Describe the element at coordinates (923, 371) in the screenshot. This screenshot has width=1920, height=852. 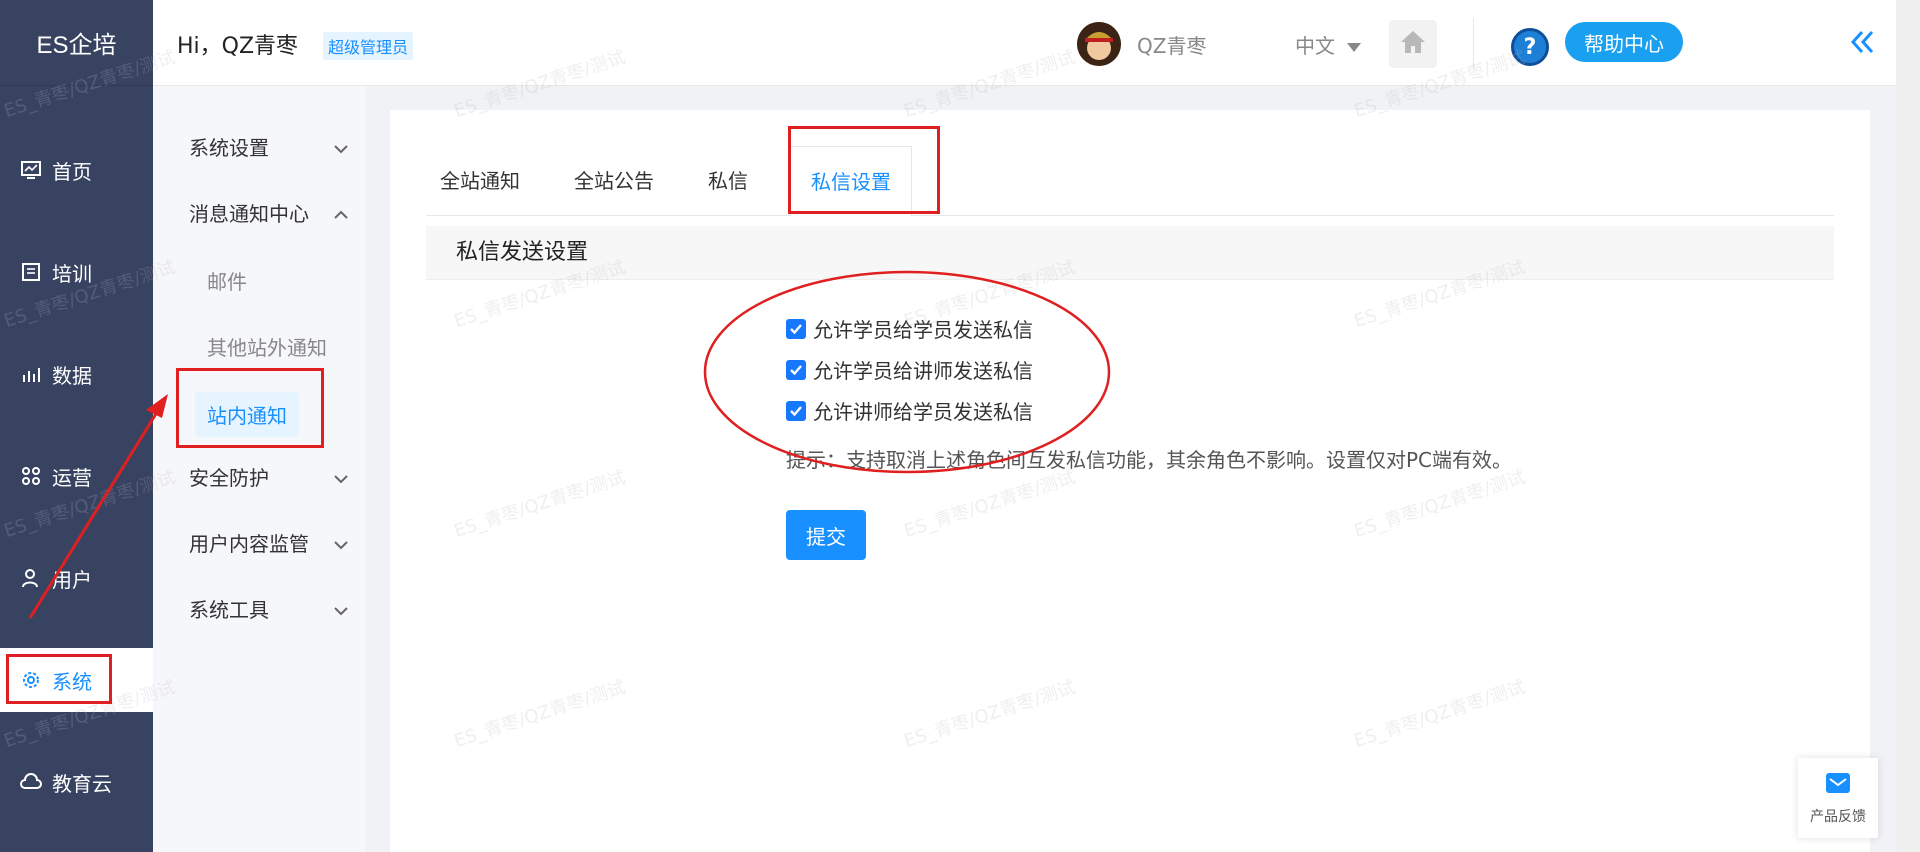
I see `option-label: 允许学员给讲师发送私信` at that location.